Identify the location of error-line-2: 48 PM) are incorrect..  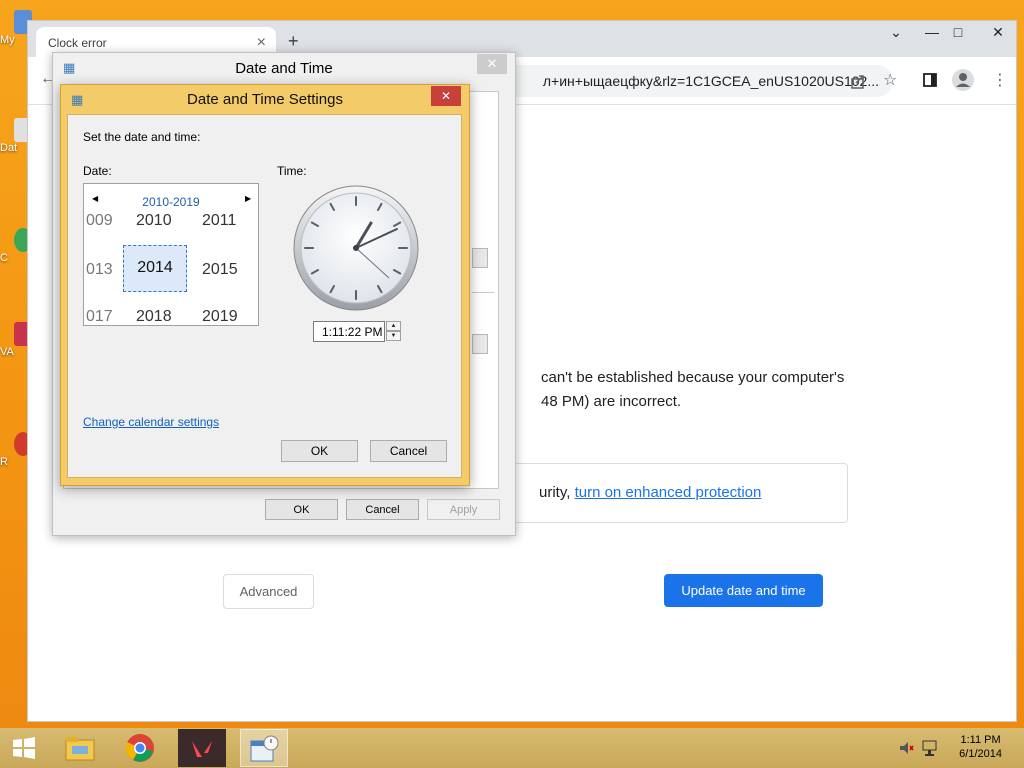
(611, 401).